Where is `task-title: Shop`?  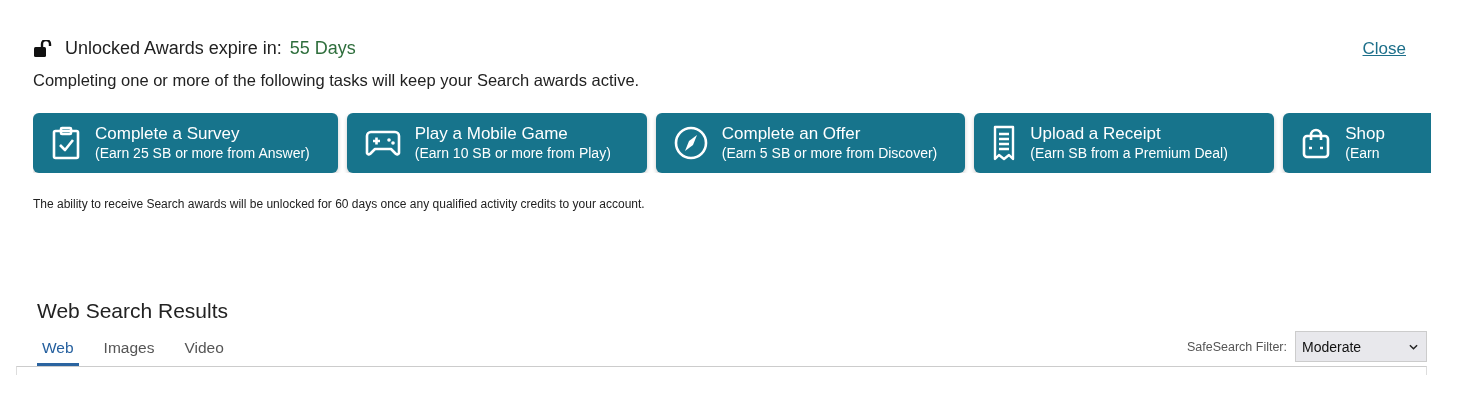 task-title: Shop is located at coordinates (1365, 133).